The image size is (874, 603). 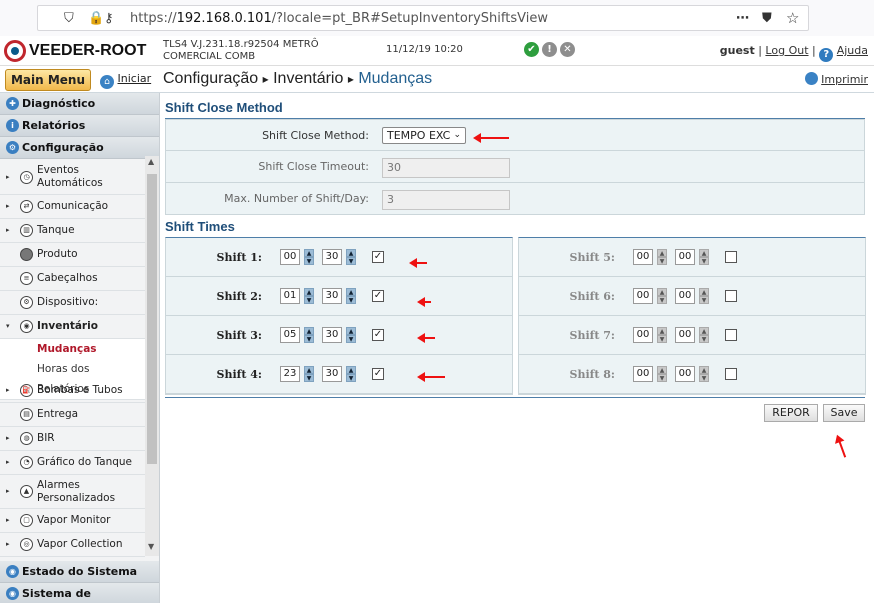 I want to click on save-button: Save, so click(x=844, y=413).